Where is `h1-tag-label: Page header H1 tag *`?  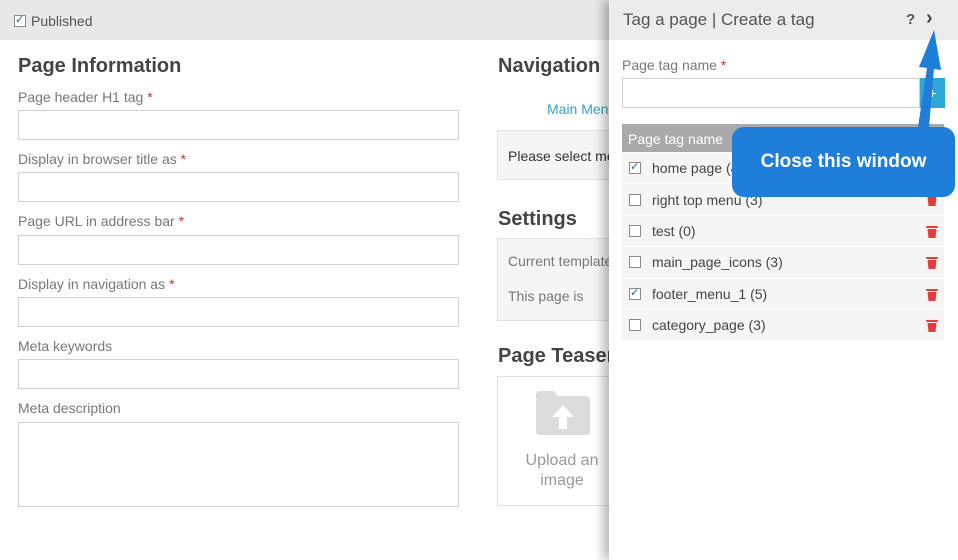
h1-tag-label: Page header H1 tag * is located at coordinates (85, 97).